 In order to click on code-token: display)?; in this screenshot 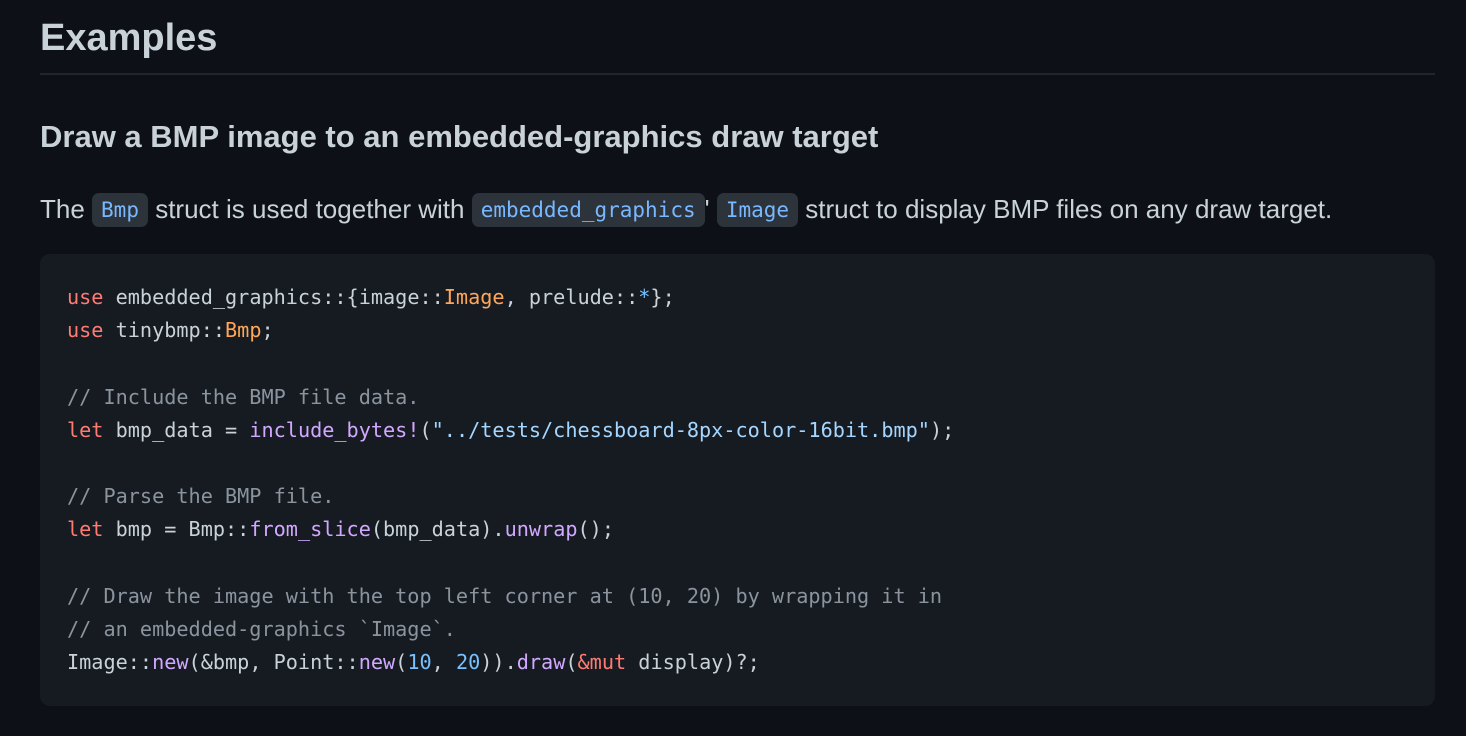, I will do `click(693, 662)`.